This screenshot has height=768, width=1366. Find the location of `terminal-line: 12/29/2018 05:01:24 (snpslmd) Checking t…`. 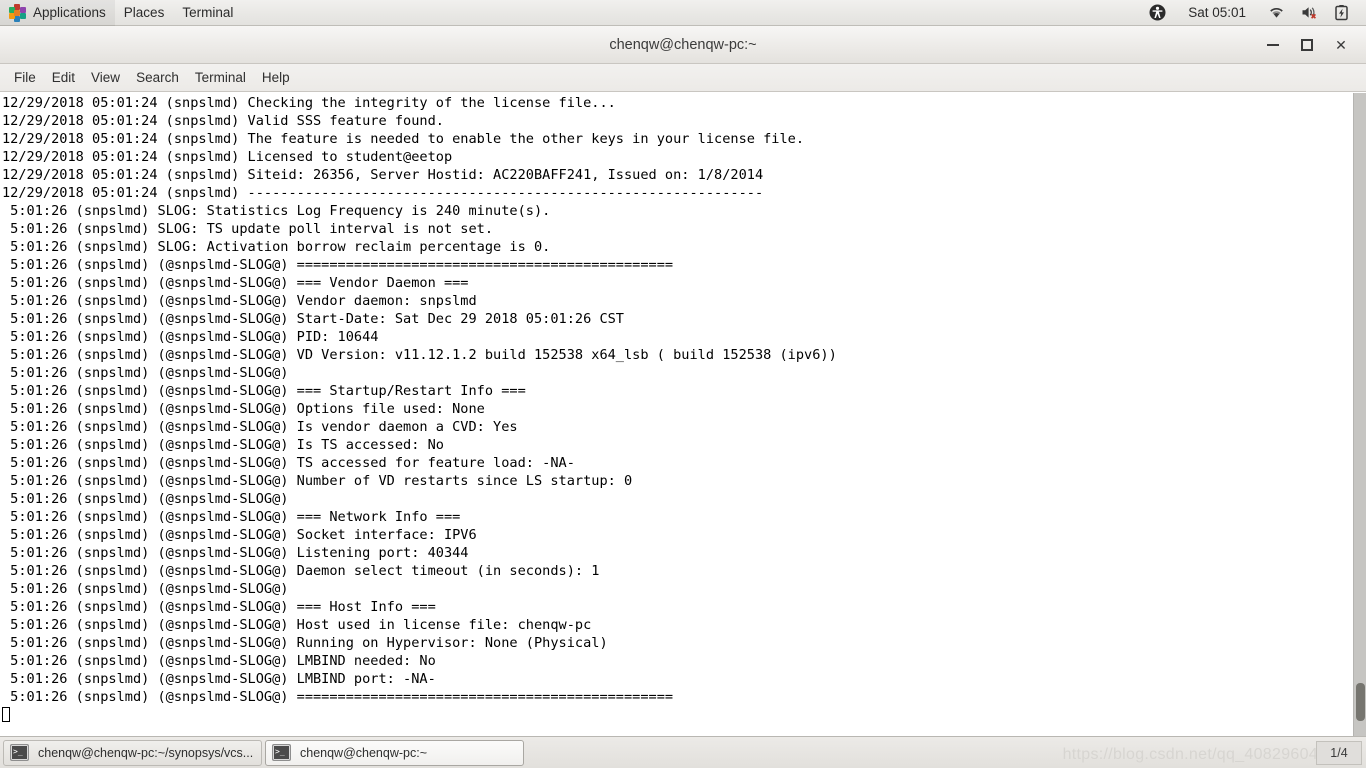

terminal-line: 12/29/2018 05:01:24 (snpslmd) Checking t… is located at coordinates (309, 103).